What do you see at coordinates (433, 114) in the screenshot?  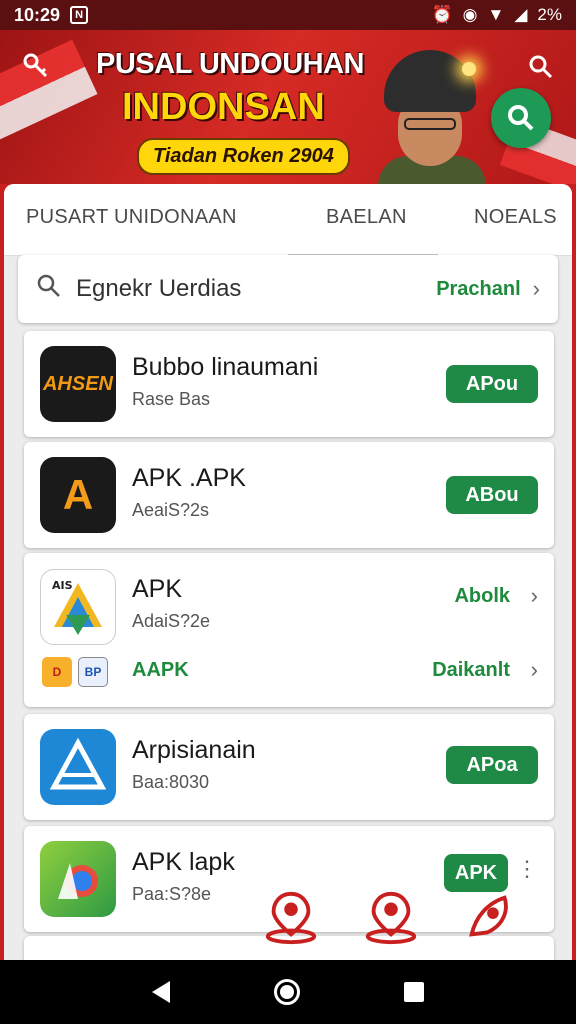 I see `hero-person-illustration` at bounding box center [433, 114].